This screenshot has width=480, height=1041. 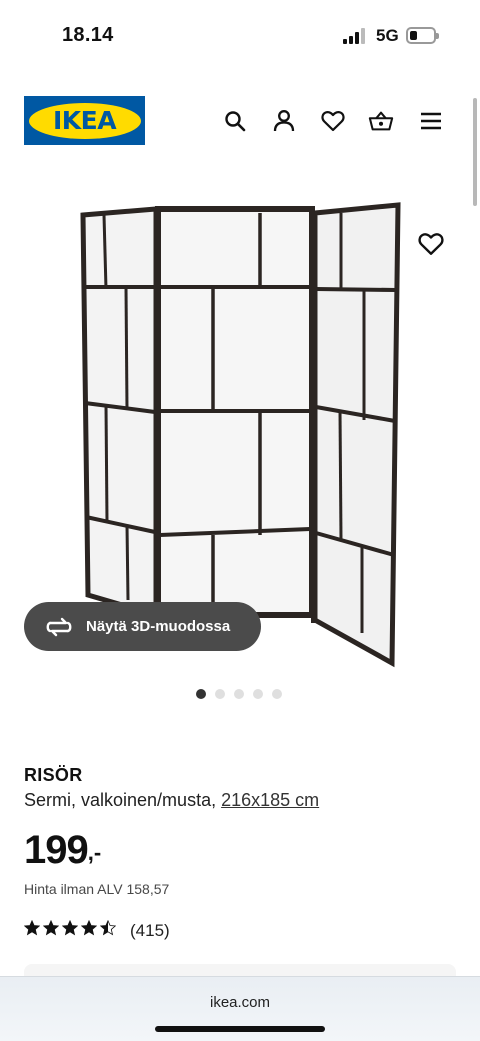 What do you see at coordinates (387, 35) in the screenshot?
I see `network-type: 5G` at bounding box center [387, 35].